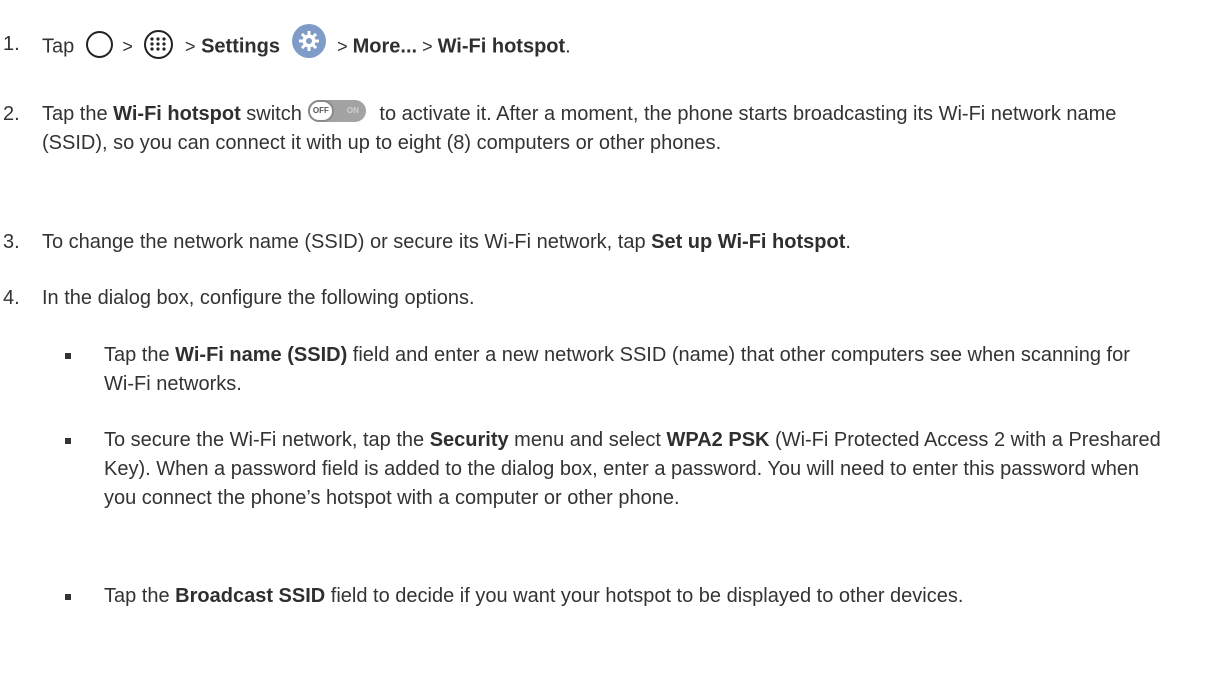  Describe the element at coordinates (718, 440) in the screenshot. I see `wpa2-psk-label: WPA2 PSK` at that location.